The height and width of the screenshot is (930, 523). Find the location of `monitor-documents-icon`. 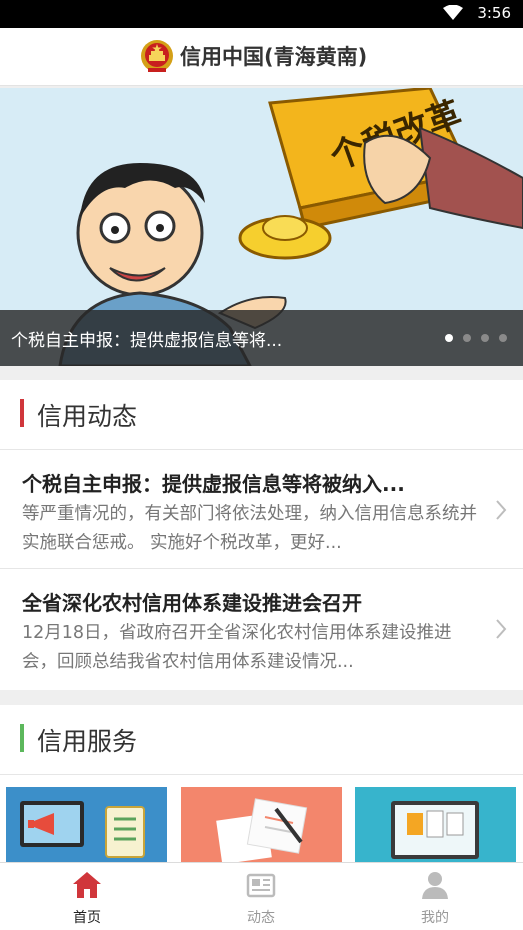

monitor-documents-icon is located at coordinates (435, 830).